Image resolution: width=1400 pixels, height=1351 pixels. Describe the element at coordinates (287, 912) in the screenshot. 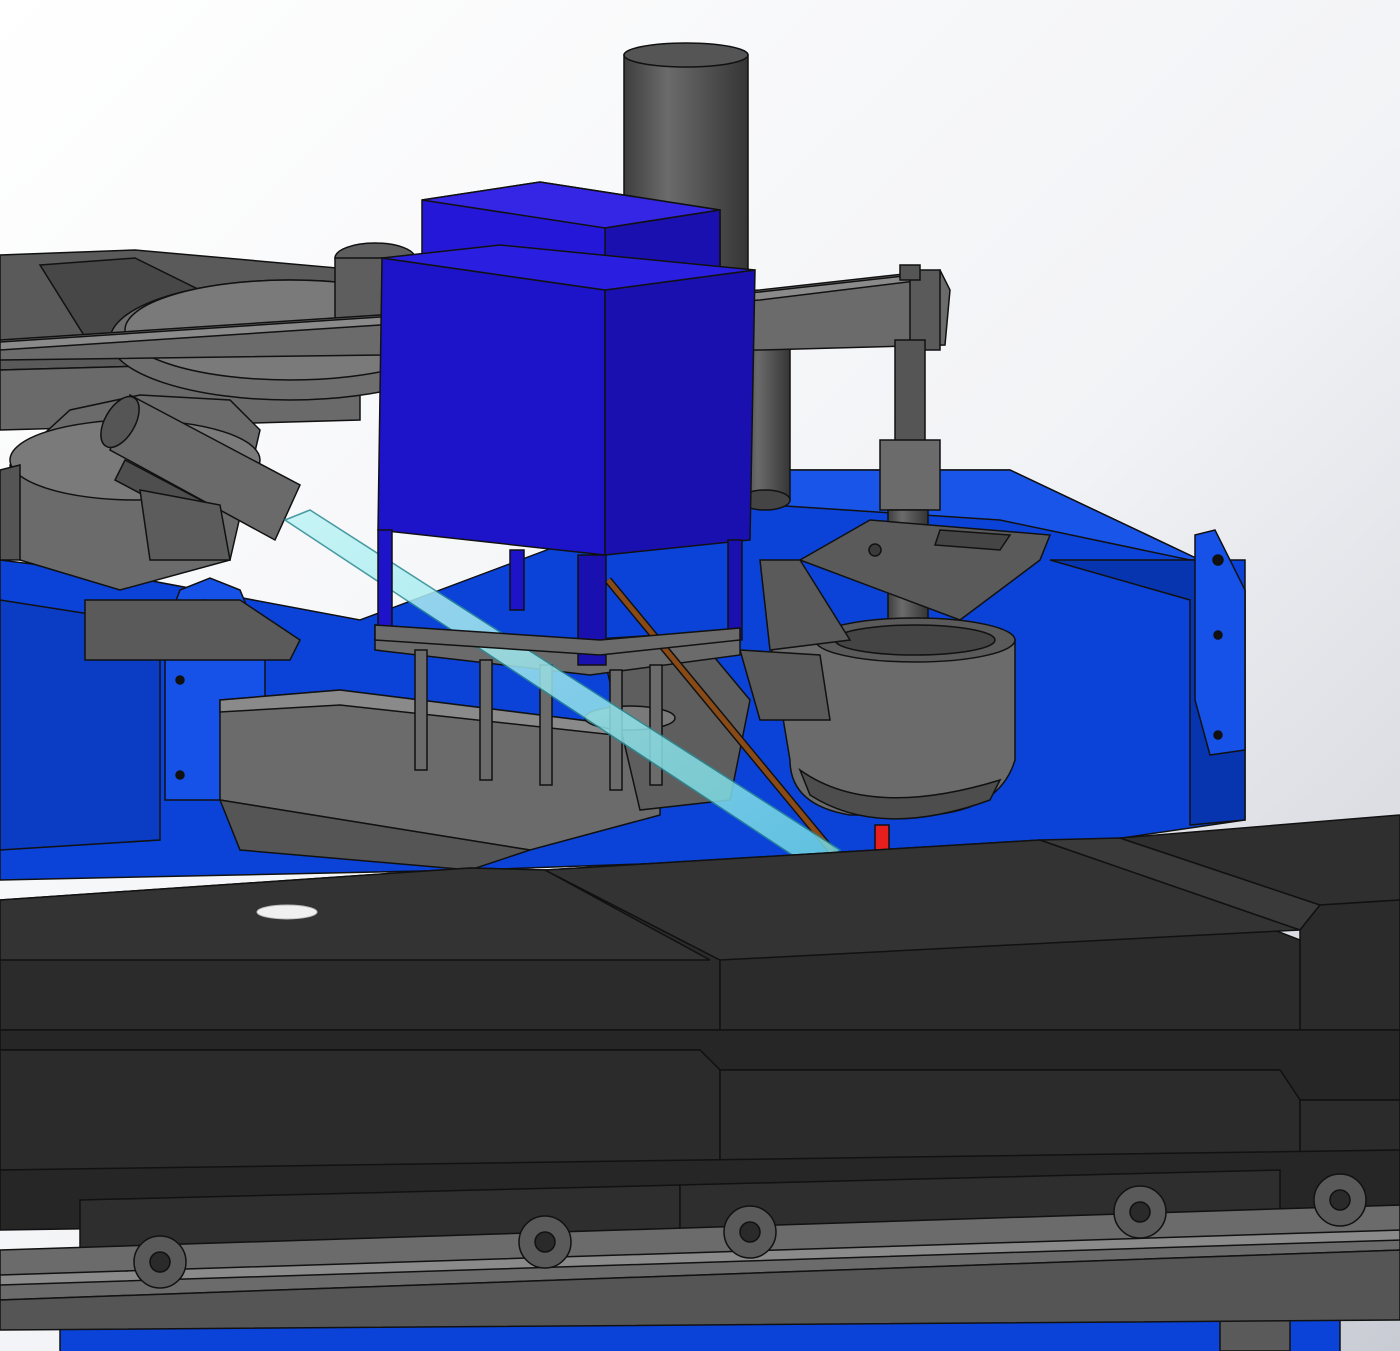

I see `mold-hole` at that location.